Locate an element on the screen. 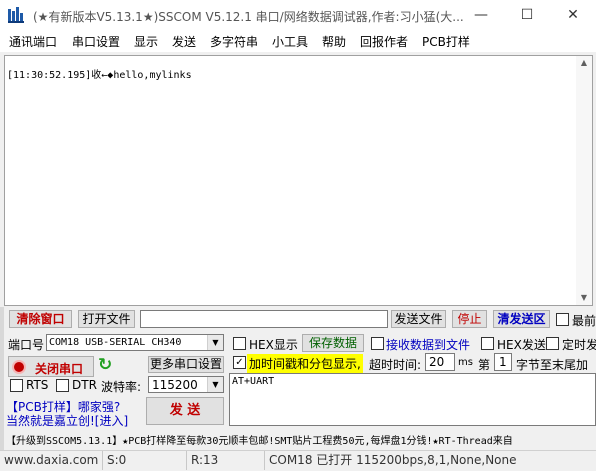 This screenshot has height=471, width=596. baud-select: 115200 ▼ is located at coordinates (186, 384).